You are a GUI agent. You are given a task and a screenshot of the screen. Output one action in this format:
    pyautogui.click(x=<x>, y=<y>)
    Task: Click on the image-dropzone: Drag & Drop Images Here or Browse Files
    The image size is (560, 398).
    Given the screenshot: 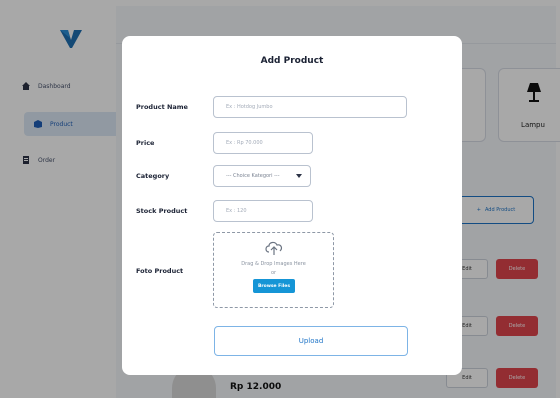 What is the action you would take?
    pyautogui.click(x=273, y=270)
    